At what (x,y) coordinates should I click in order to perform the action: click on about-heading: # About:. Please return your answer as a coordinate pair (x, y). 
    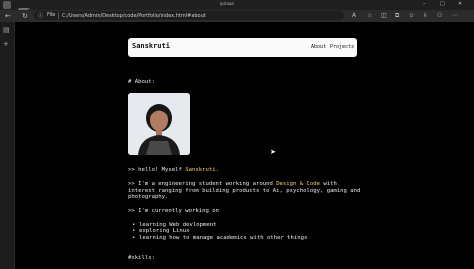
    Looking at the image, I should click on (141, 82).